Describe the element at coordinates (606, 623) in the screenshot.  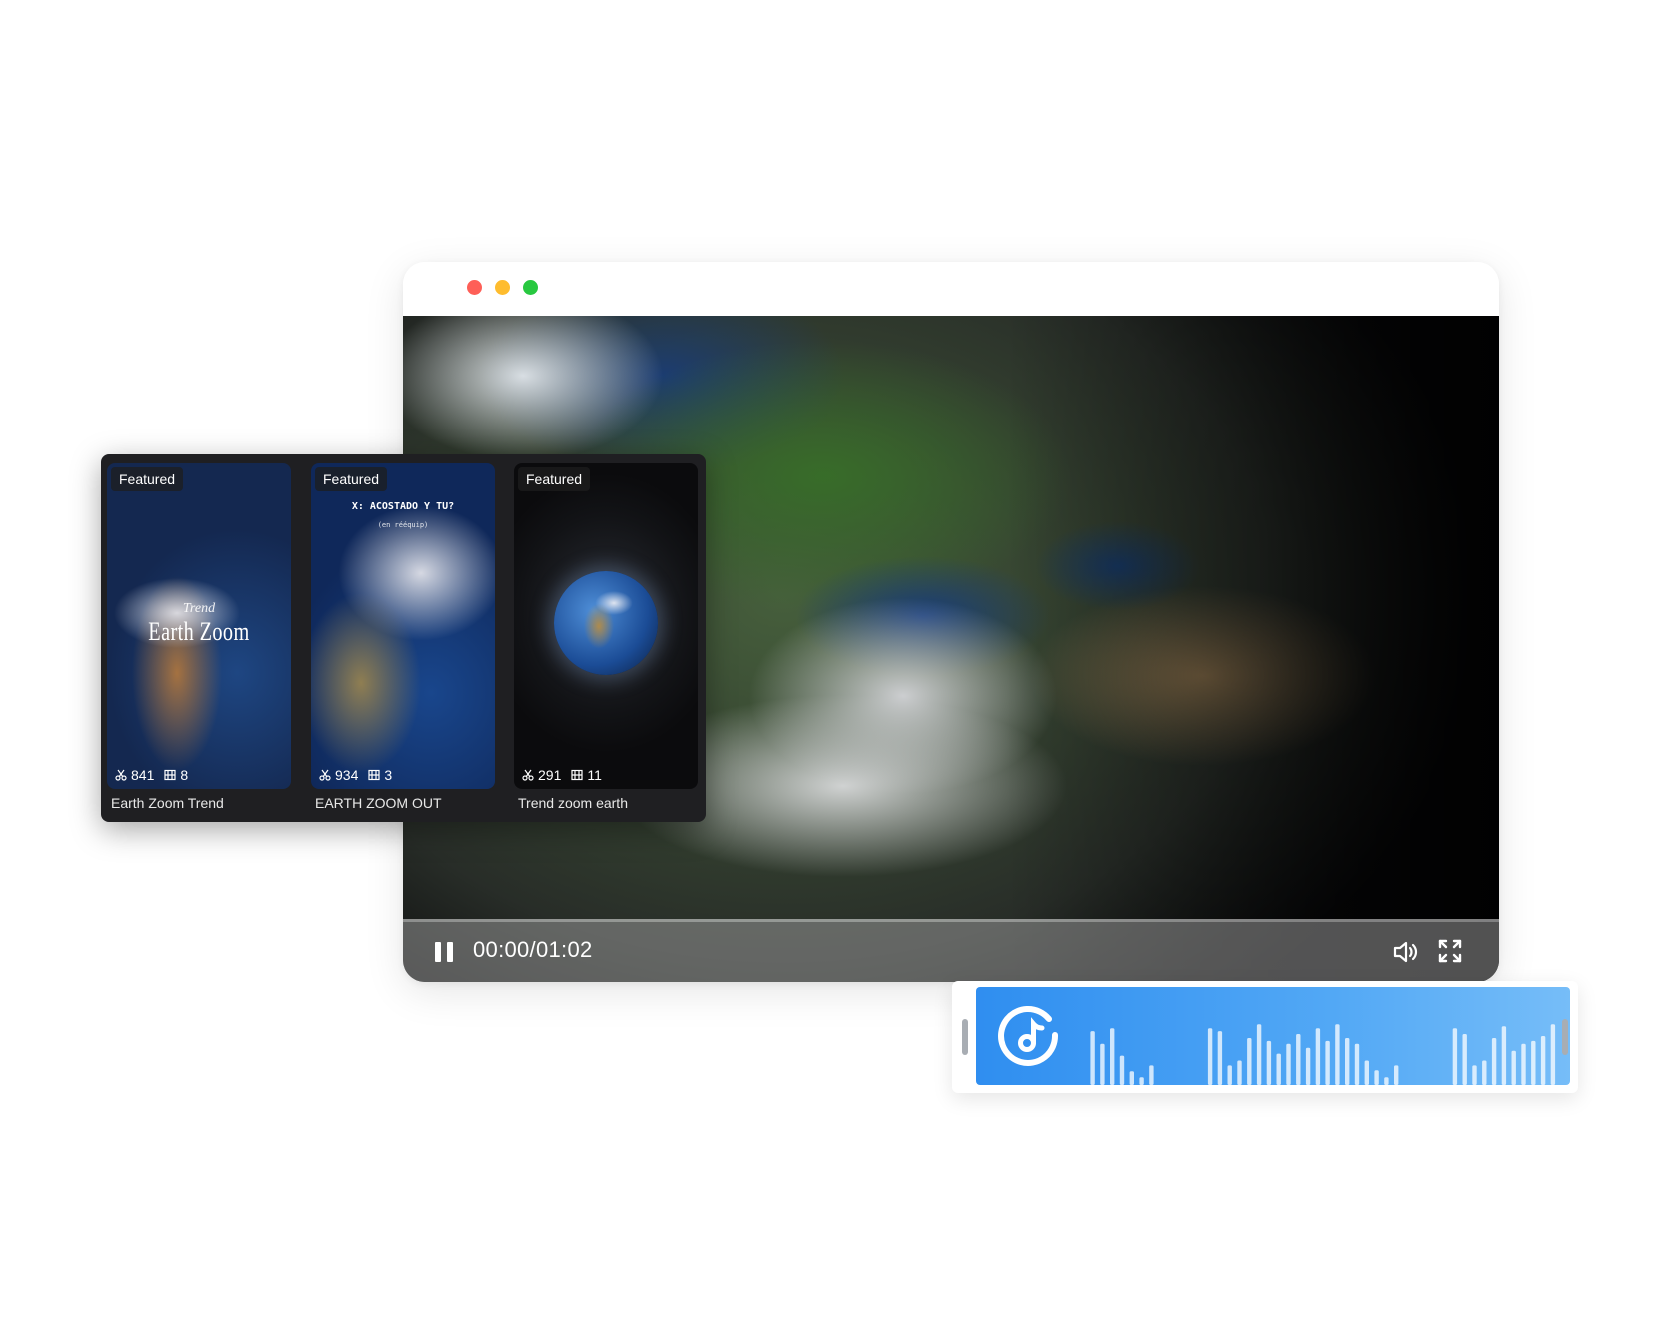
I see `globe-image` at that location.